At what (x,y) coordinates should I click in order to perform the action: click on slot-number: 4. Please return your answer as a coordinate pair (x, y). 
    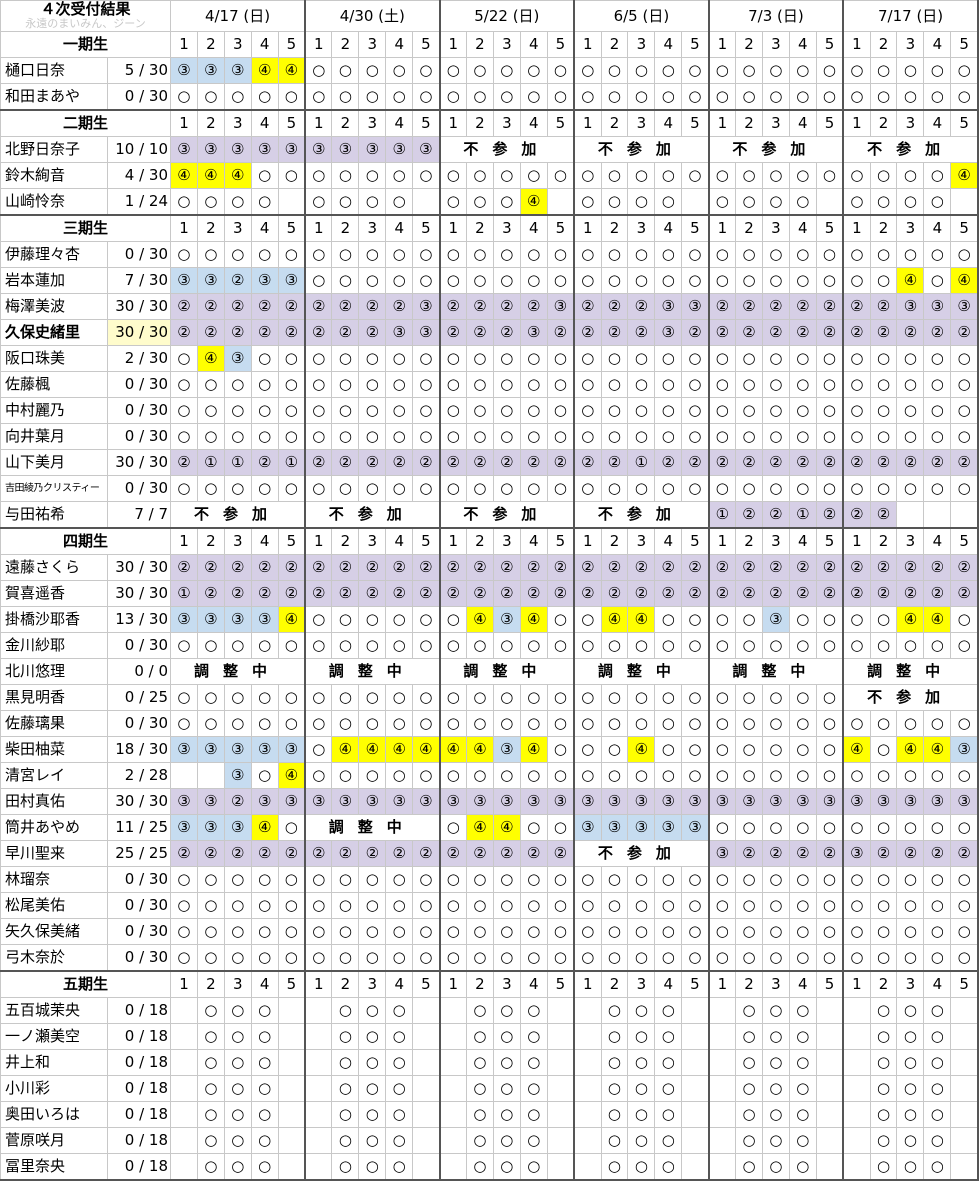
    Looking at the image, I should click on (802, 984).